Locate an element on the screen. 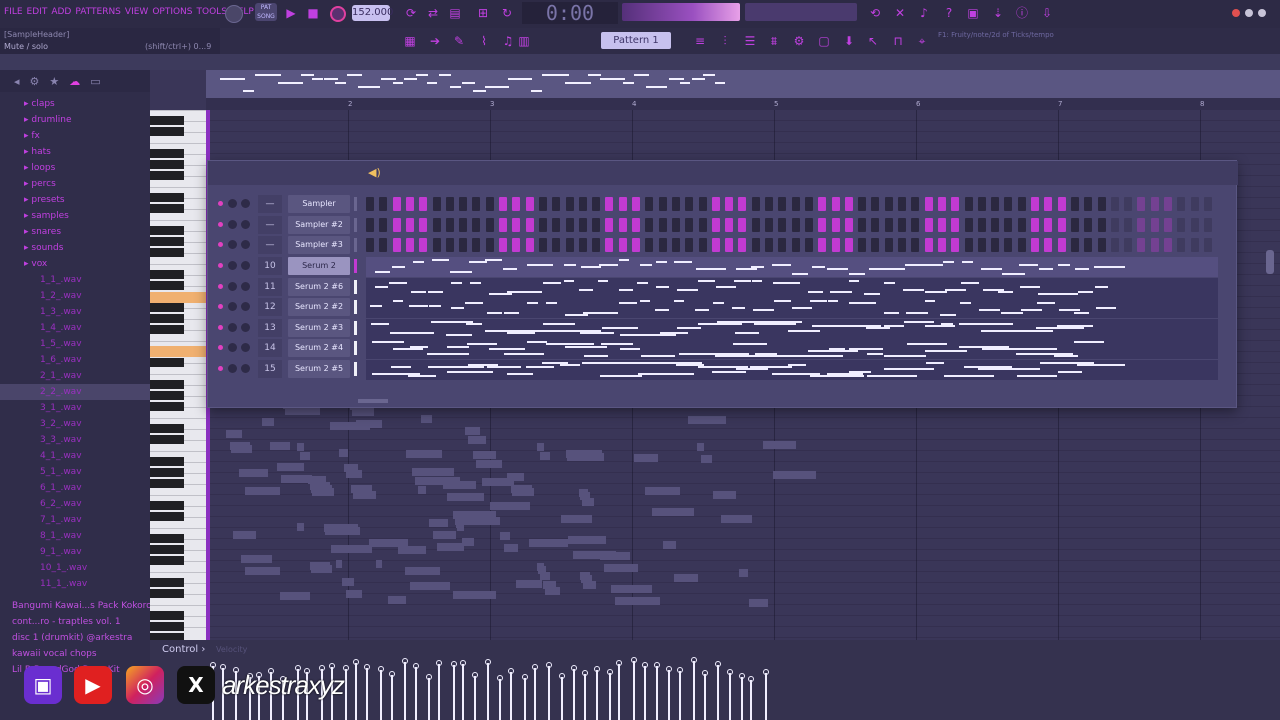 The width and height of the screenshot is (1280, 720). mixer-track-number: 15 is located at coordinates (270, 368).